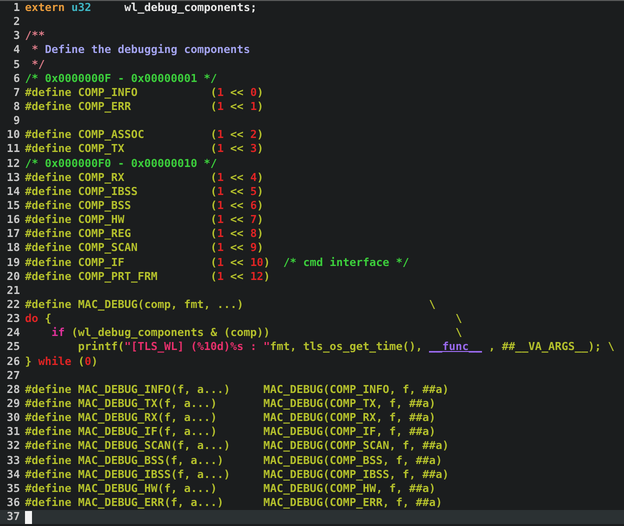 This screenshot has width=624, height=526. Describe the element at coordinates (144, 93) in the screenshot. I see `code-line: #define COMP_INFO (1 << 0)` at that location.